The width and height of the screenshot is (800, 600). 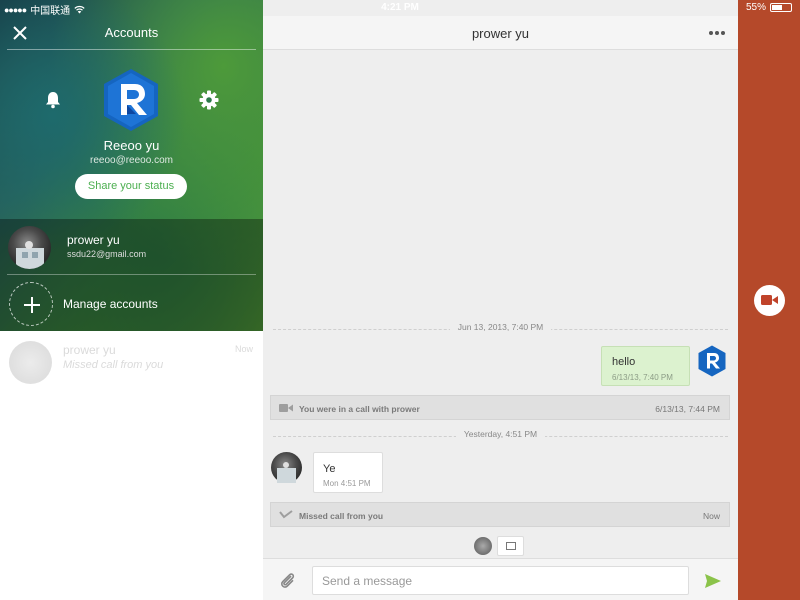 I want to click on date-divider-label: Yesterday, 4:51 PM, so click(x=500, y=434).